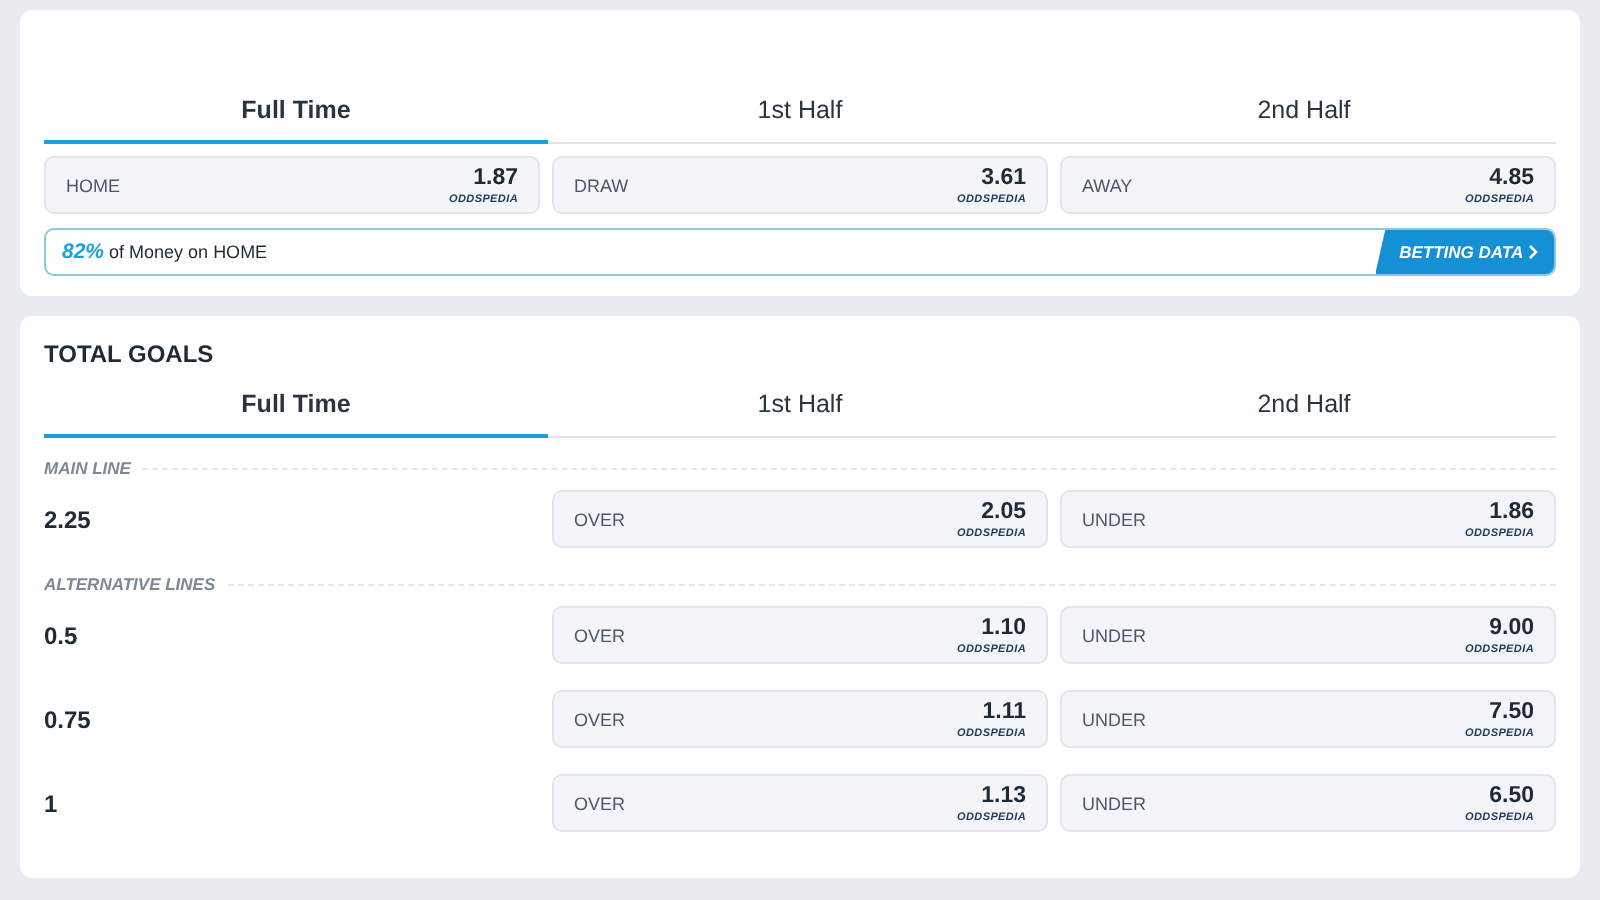 This screenshot has width=1600, height=900. I want to click on section-title: TOTAL GOALS, so click(129, 353).